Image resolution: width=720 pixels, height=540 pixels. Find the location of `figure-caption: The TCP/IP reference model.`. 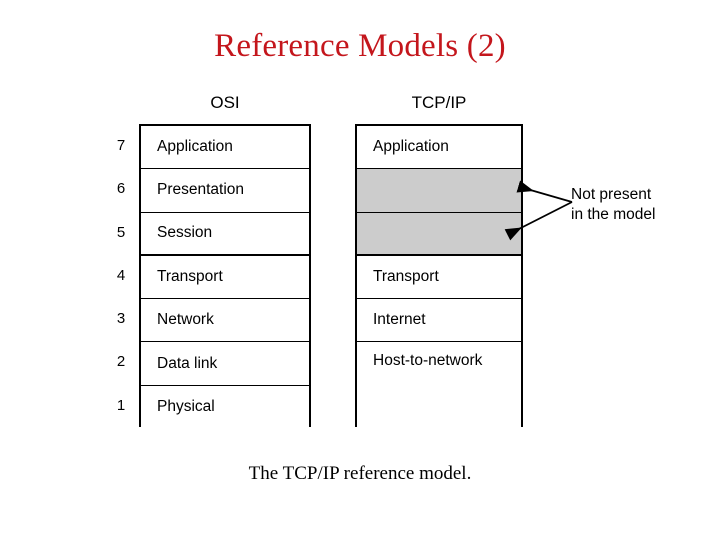

figure-caption: The TCP/IP reference model. is located at coordinates (360, 473).